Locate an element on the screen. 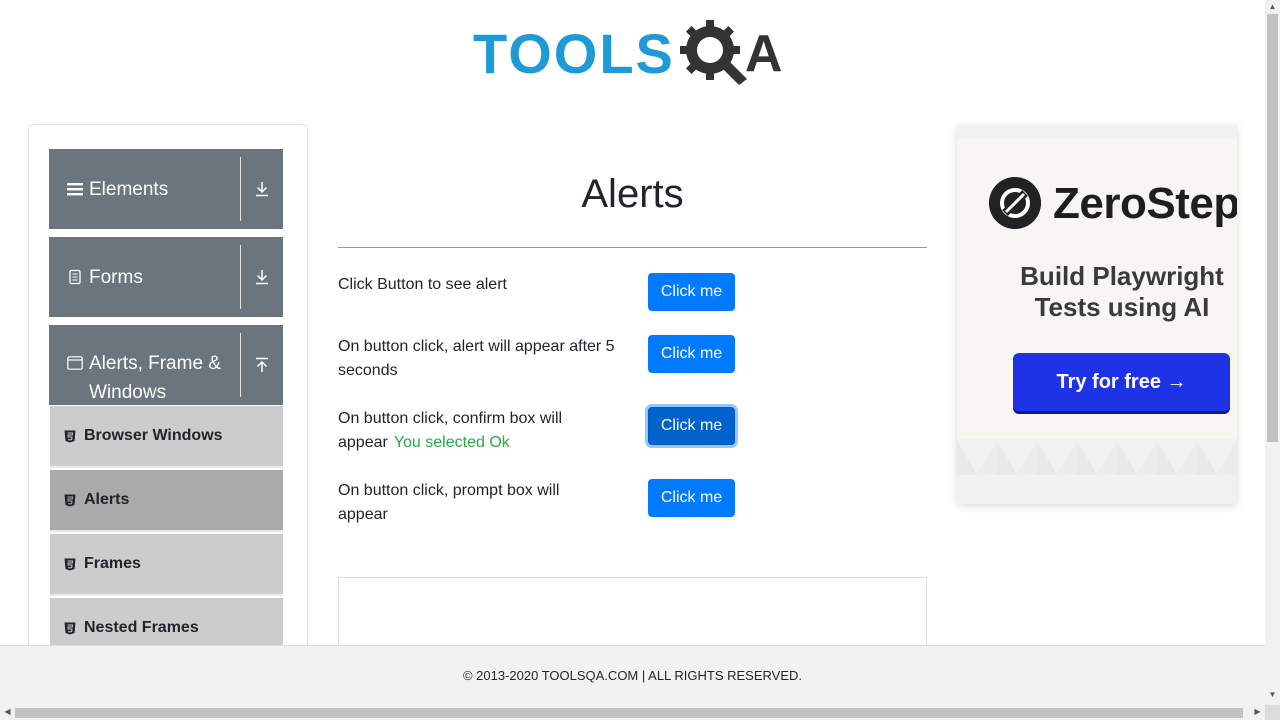  timer-alert-button: Click me is located at coordinates (691, 354).